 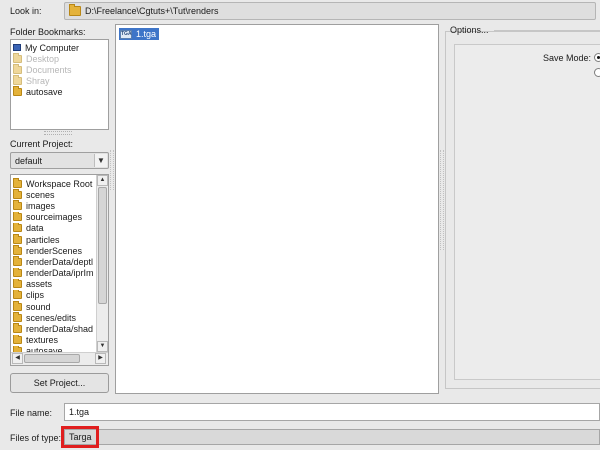 I want to click on folder-list-item: assets, so click(x=54, y=284).